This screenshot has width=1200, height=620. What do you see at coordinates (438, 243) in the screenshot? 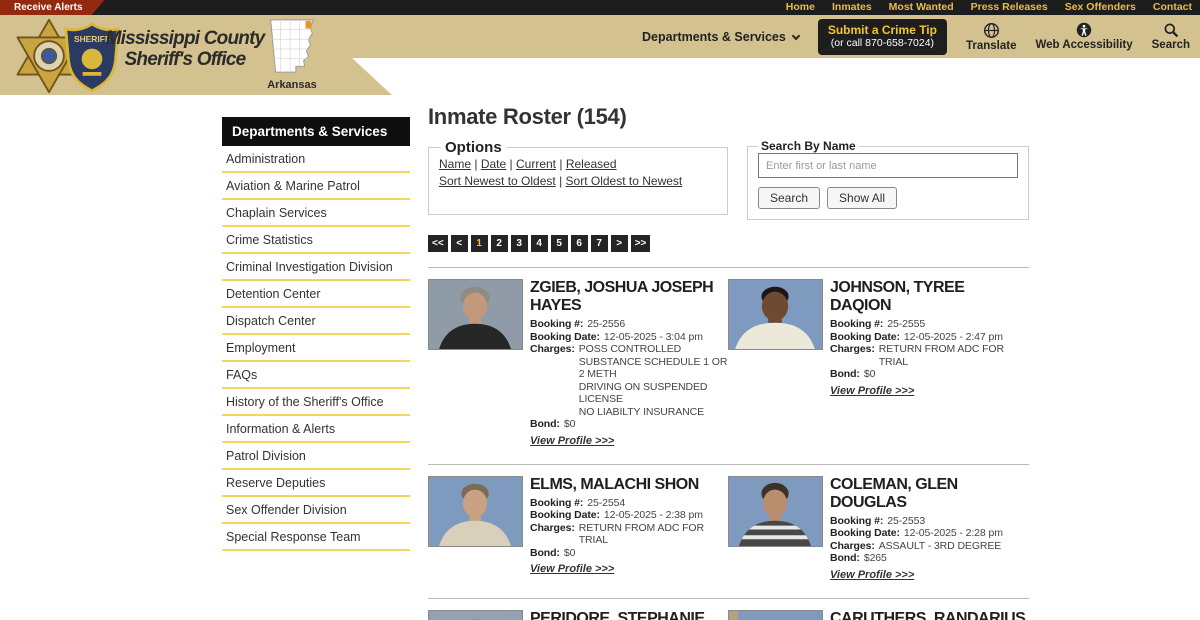
I see `page-first-button: <<` at bounding box center [438, 243].